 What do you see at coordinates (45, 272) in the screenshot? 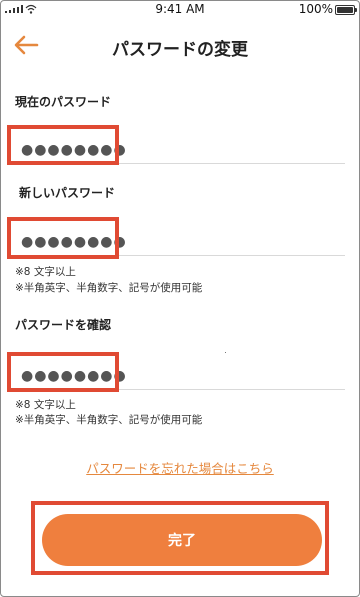
I see `new-password-hint-length: ※8 文字以上` at bounding box center [45, 272].